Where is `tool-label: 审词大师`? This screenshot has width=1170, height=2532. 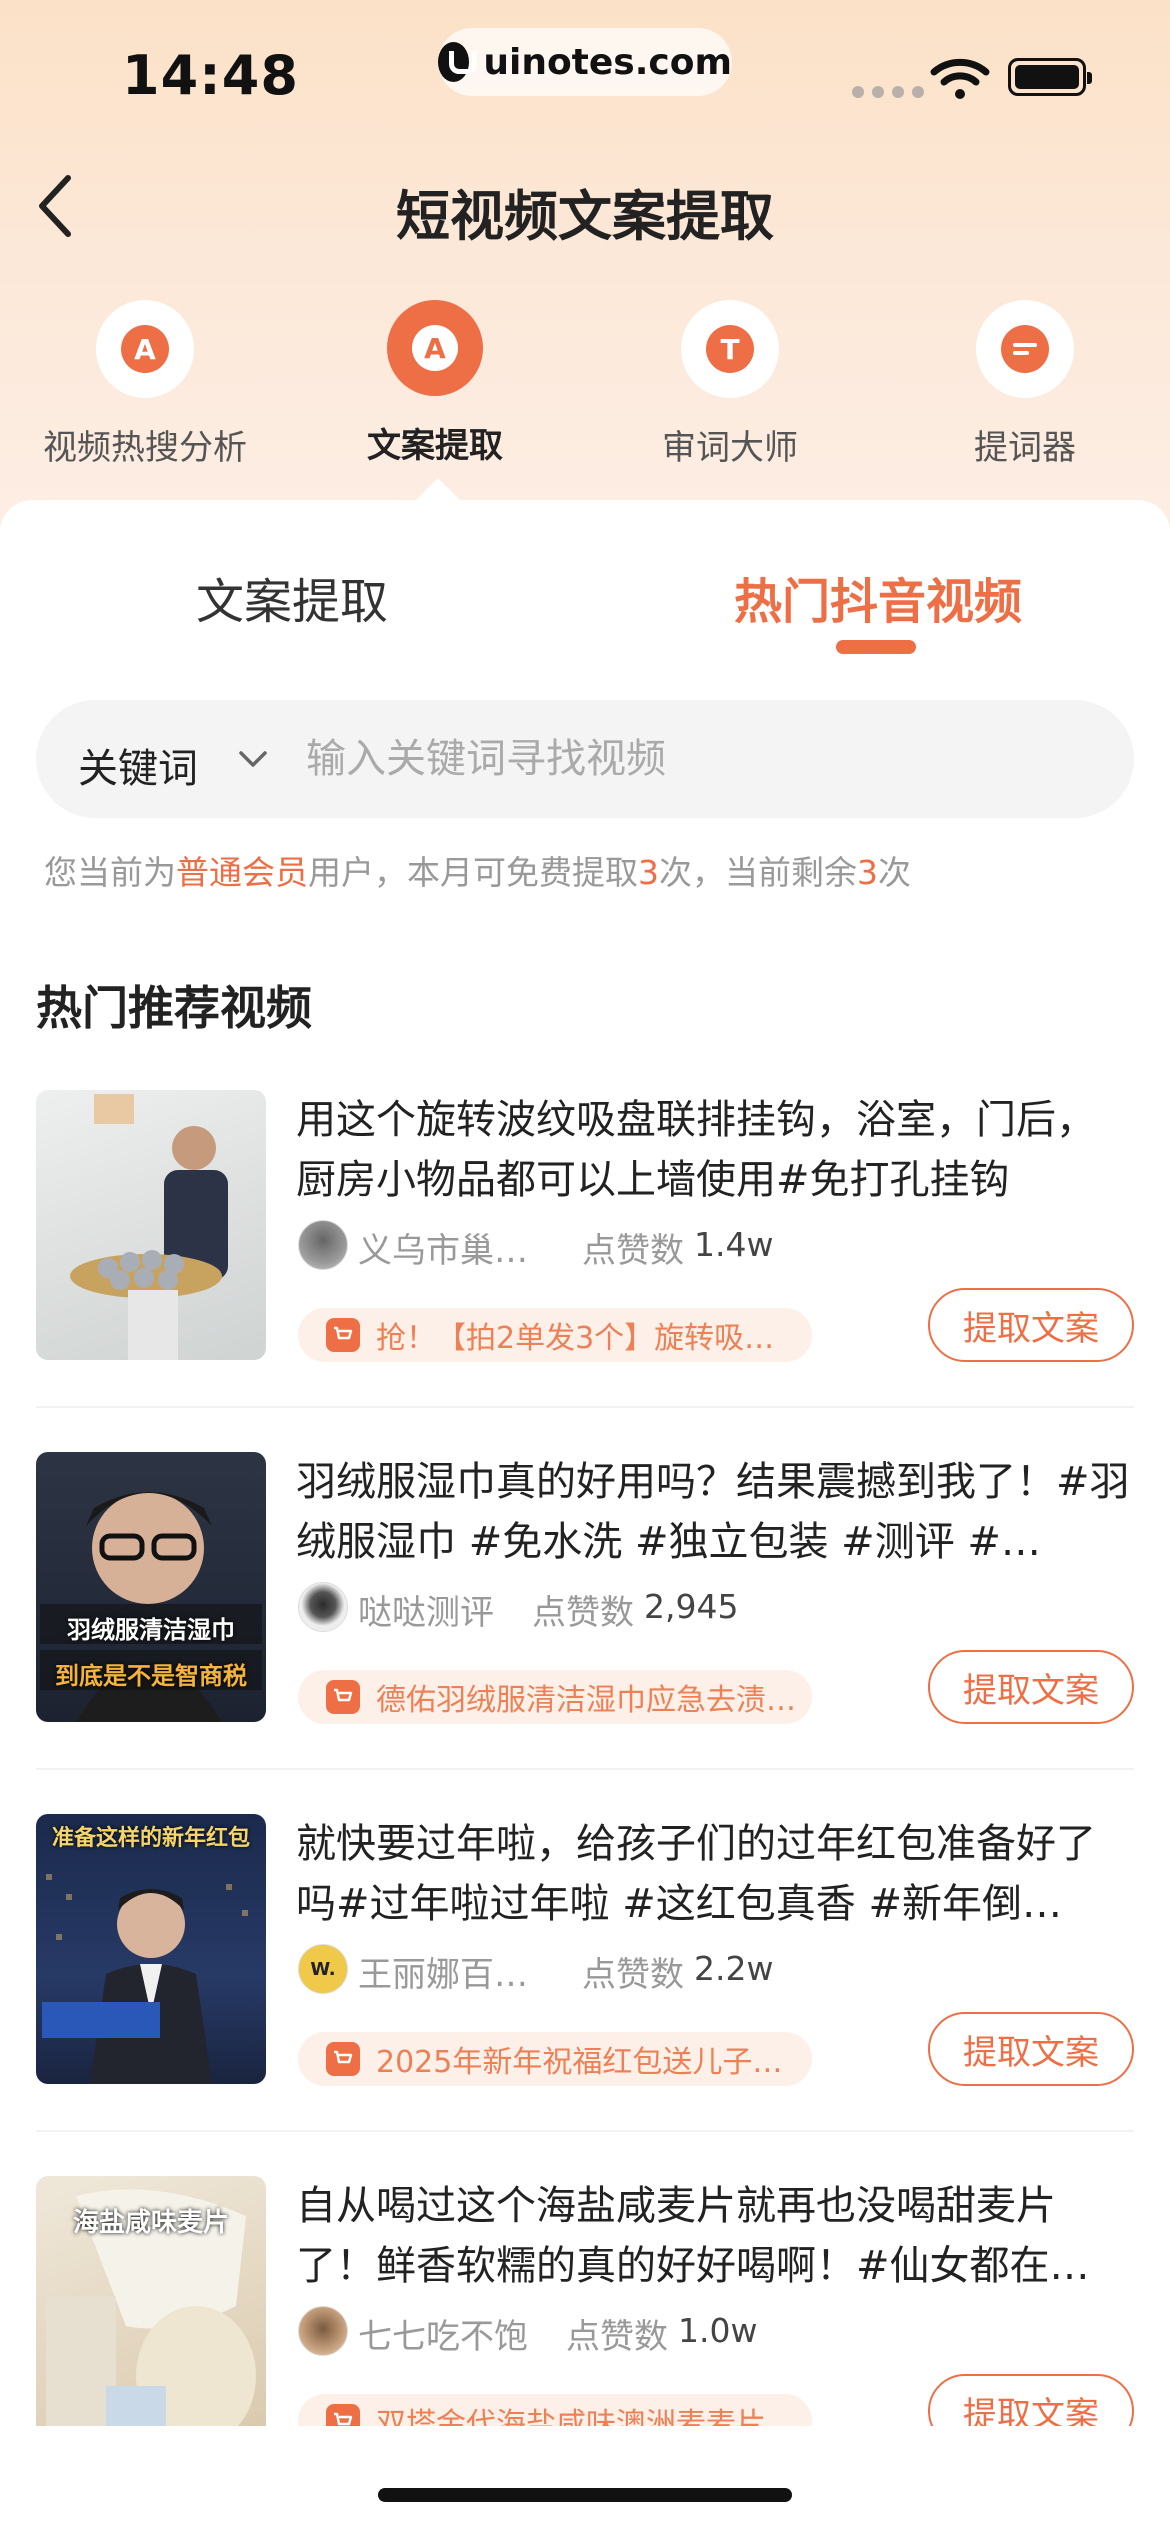 tool-label: 审词大师 is located at coordinates (730, 448).